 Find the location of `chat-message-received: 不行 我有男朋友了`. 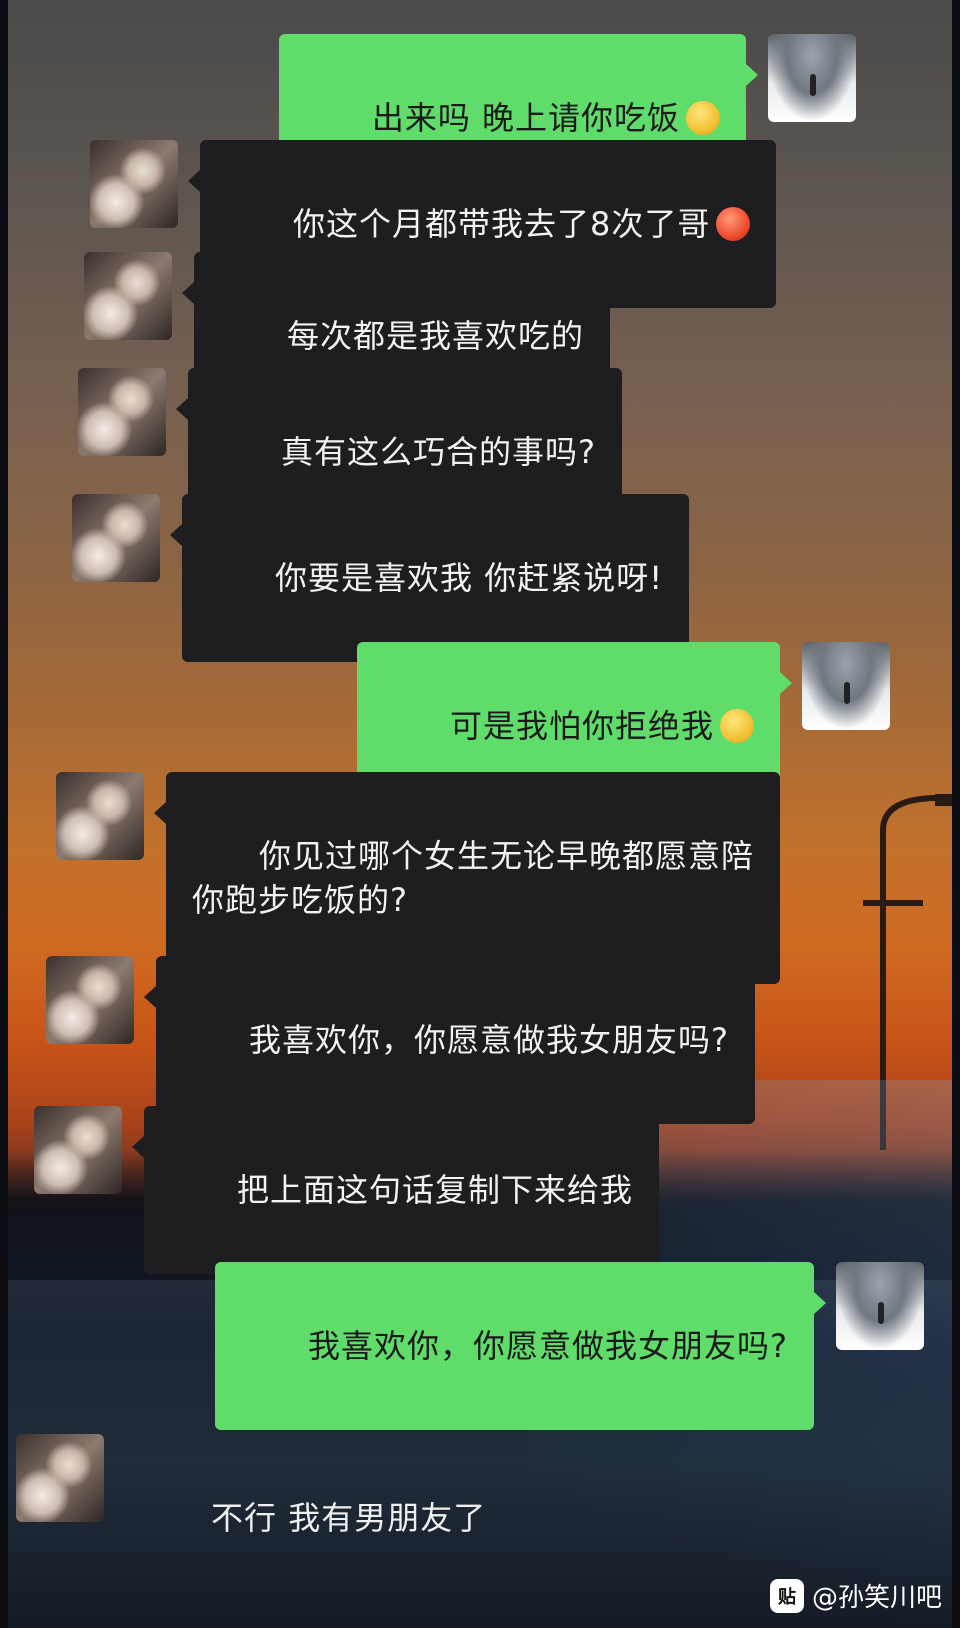

chat-message-received: 不行 我有男朋友了 is located at coordinates (264, 1518).